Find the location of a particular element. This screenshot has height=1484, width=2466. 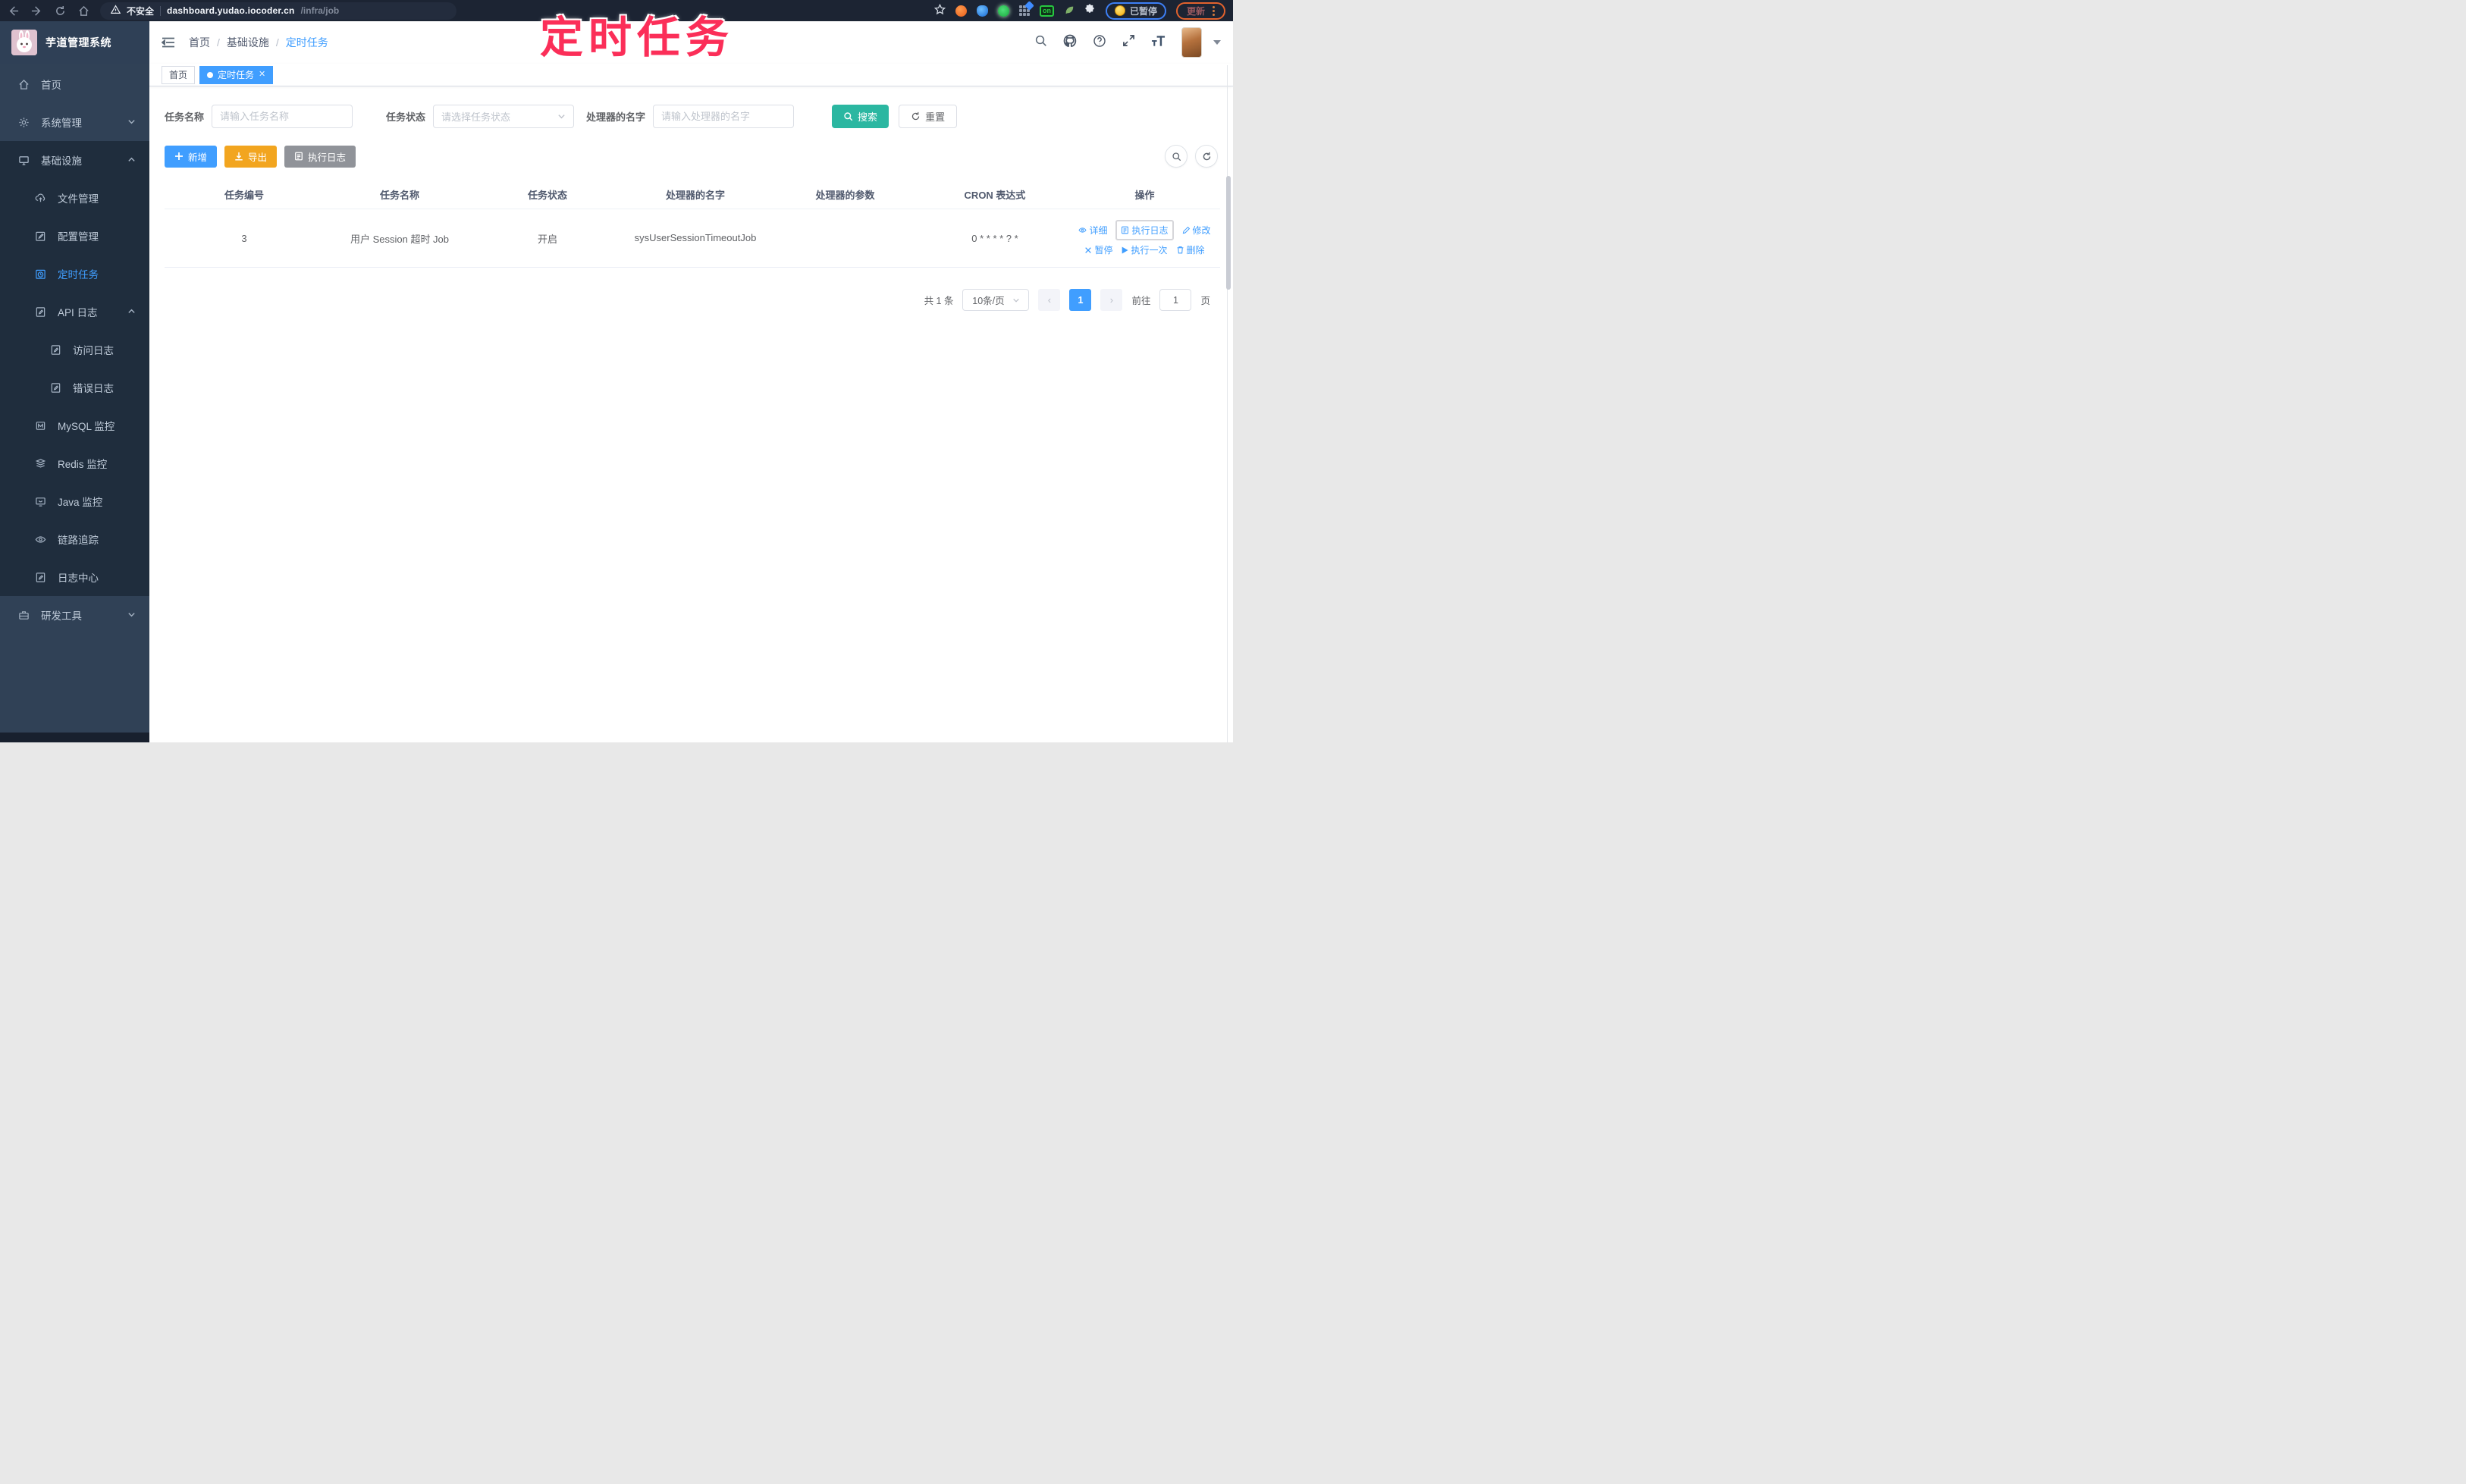

breadcrumb-home: 首页 is located at coordinates (199, 42).